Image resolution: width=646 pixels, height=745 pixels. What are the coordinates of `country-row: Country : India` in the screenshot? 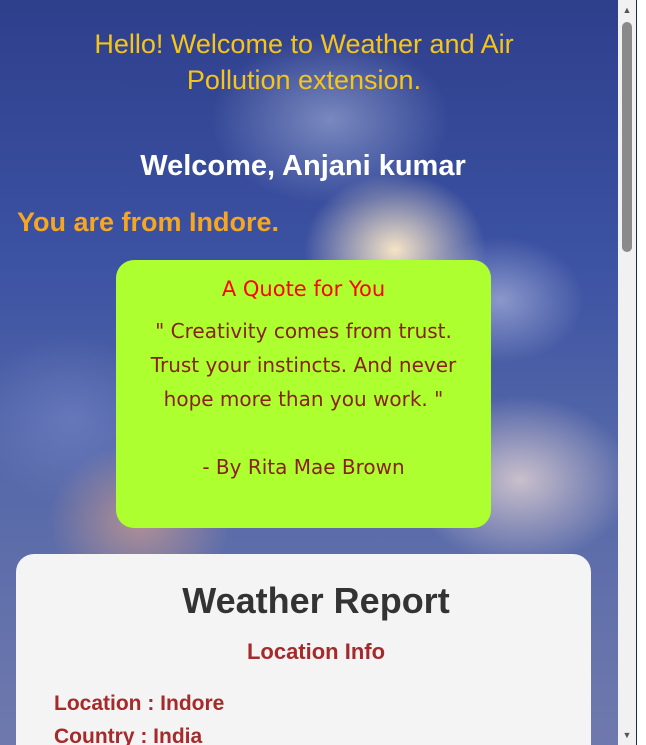 It's located at (128, 735).